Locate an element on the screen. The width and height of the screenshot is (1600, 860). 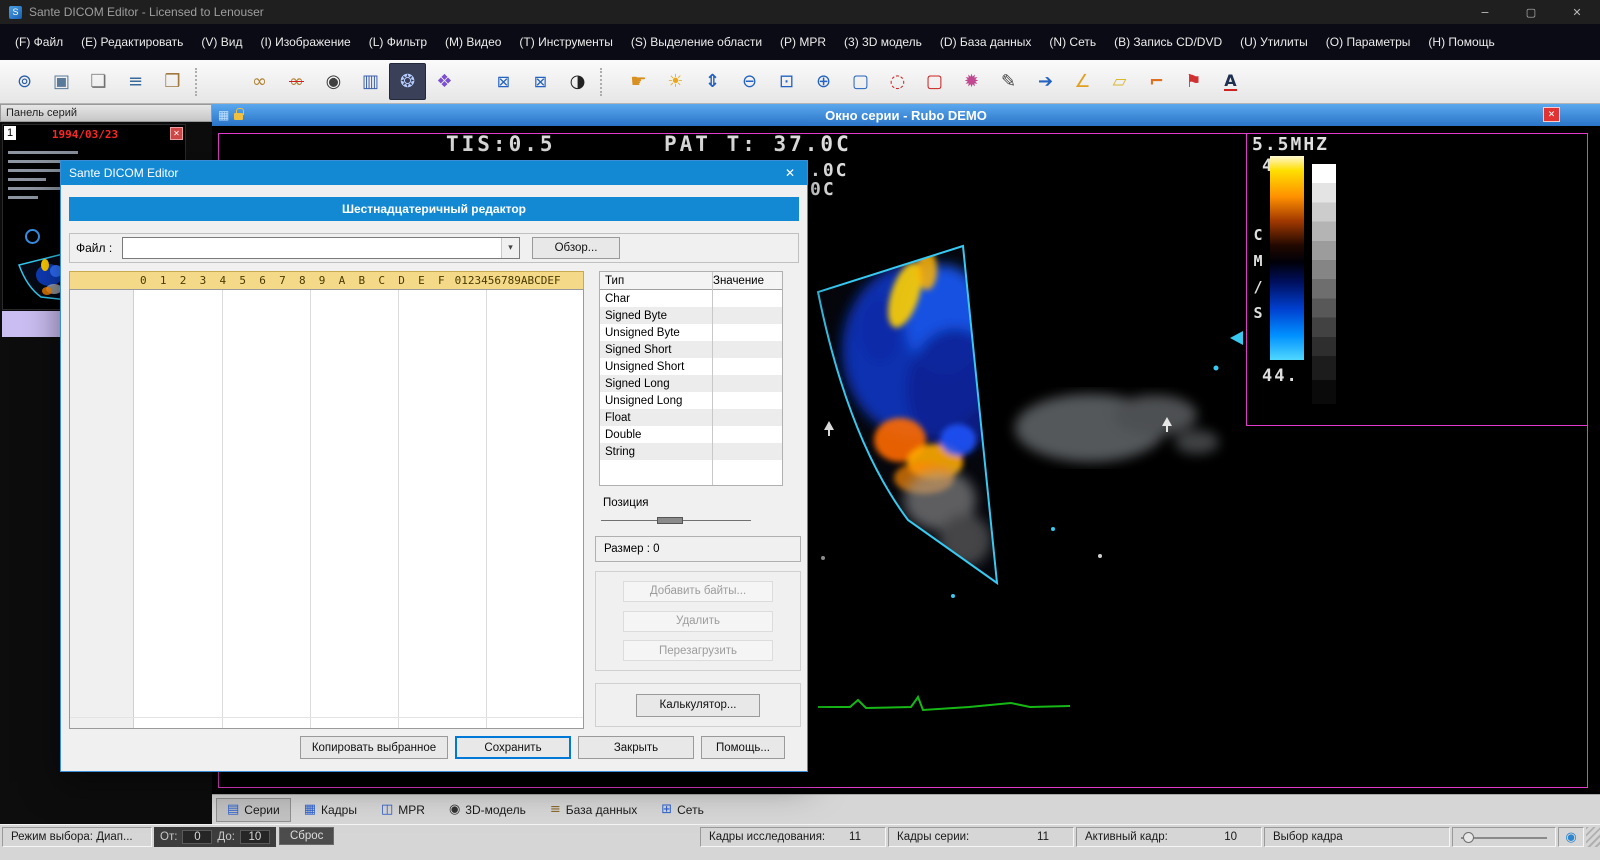
palette-button: ❖ is located at coordinates (444, 81).